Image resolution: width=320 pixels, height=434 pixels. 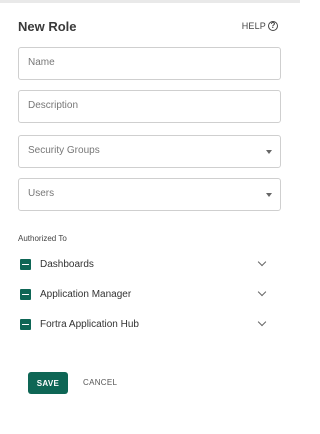 I want to click on security-groups-placeholder: Security Groups, so click(x=64, y=150).